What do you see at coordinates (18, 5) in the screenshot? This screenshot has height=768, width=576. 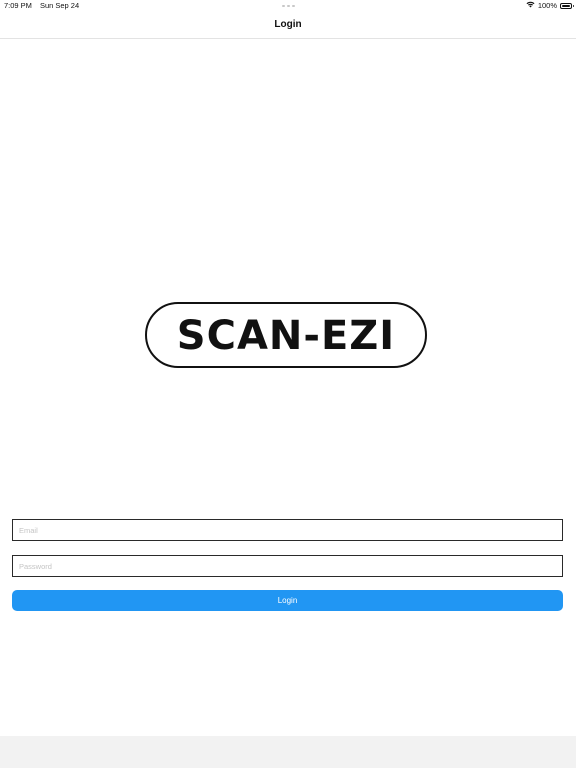 I see `status-time: 7:09 PM` at bounding box center [18, 5].